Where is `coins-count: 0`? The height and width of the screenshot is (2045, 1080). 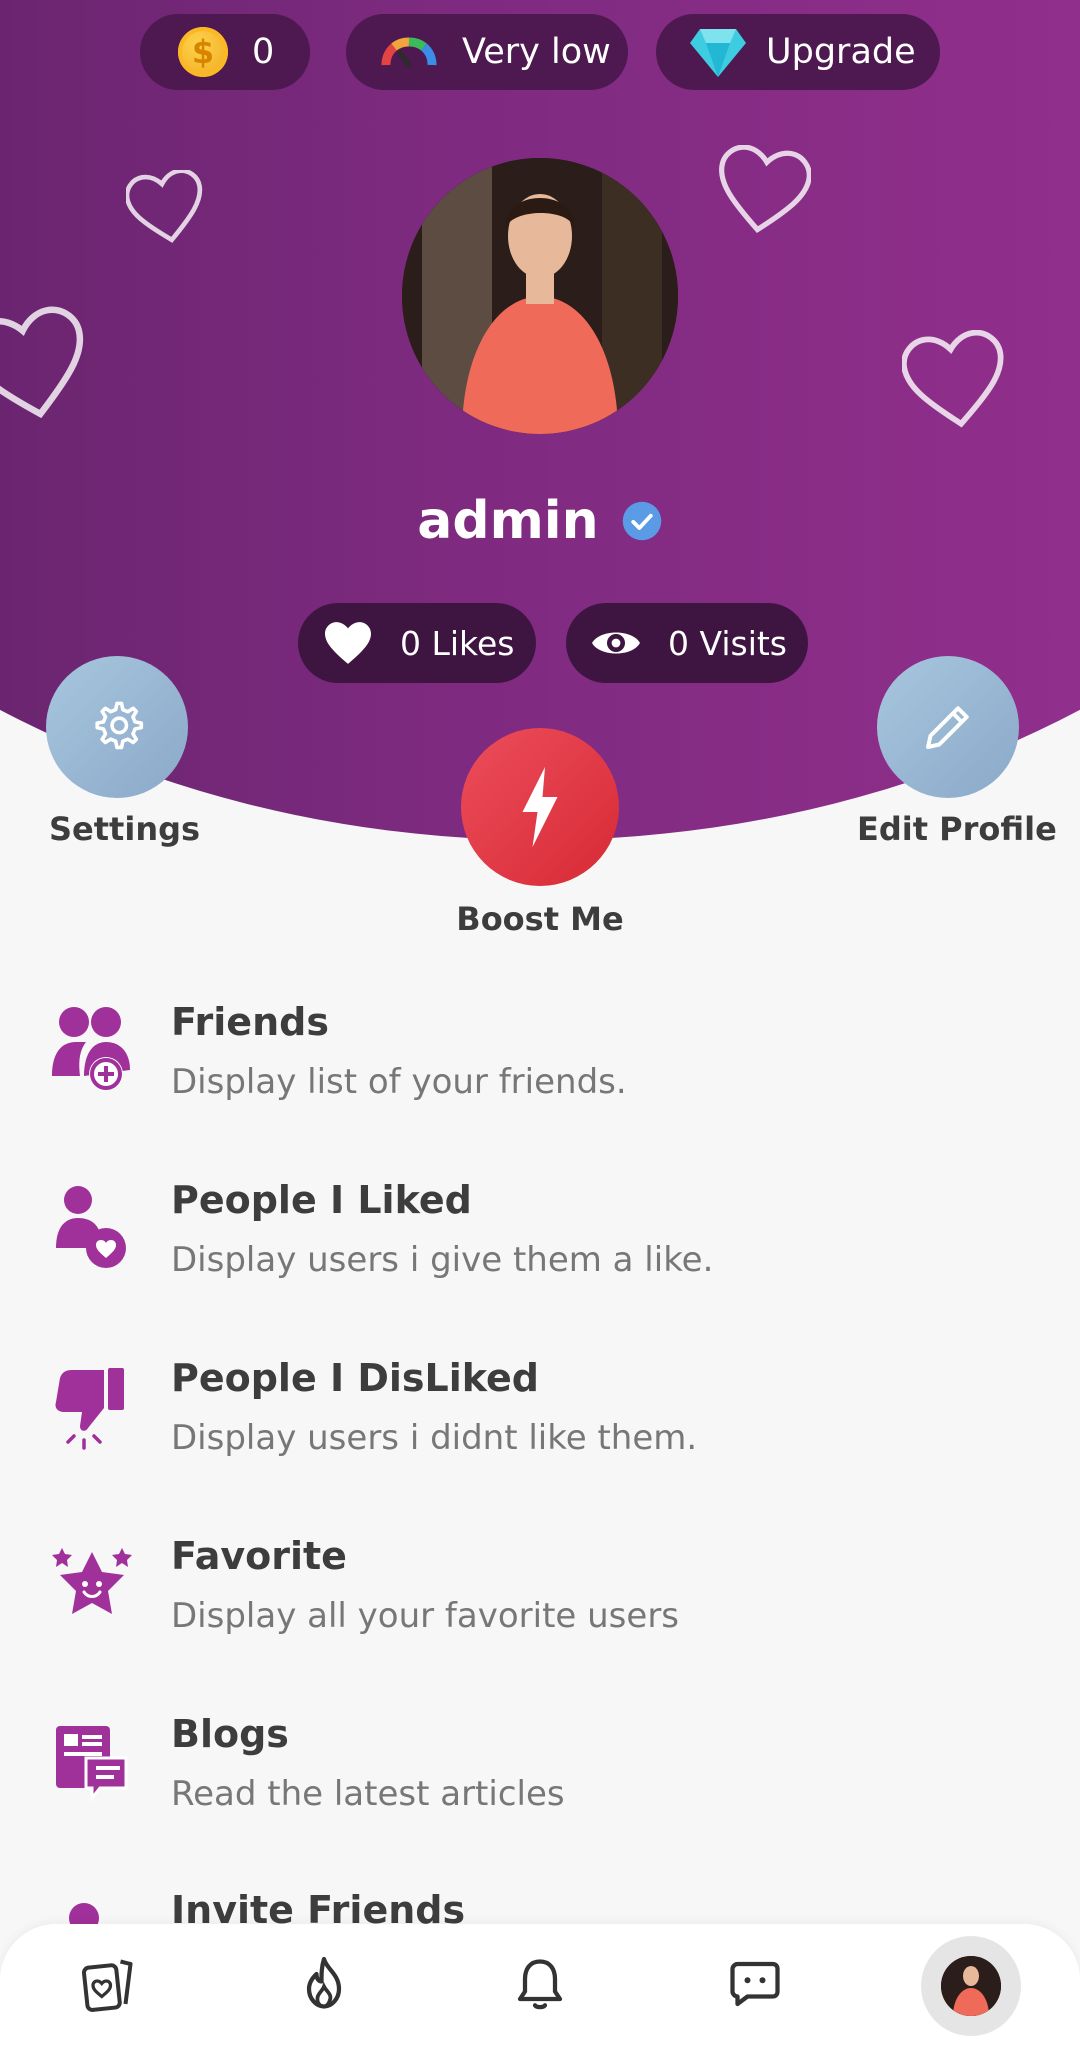
coins-count: 0 is located at coordinates (263, 52).